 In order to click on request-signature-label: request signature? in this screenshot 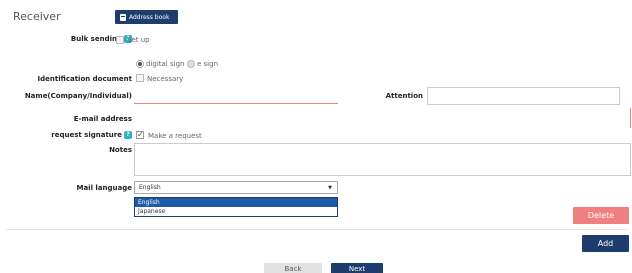, I will do `click(91, 135)`.